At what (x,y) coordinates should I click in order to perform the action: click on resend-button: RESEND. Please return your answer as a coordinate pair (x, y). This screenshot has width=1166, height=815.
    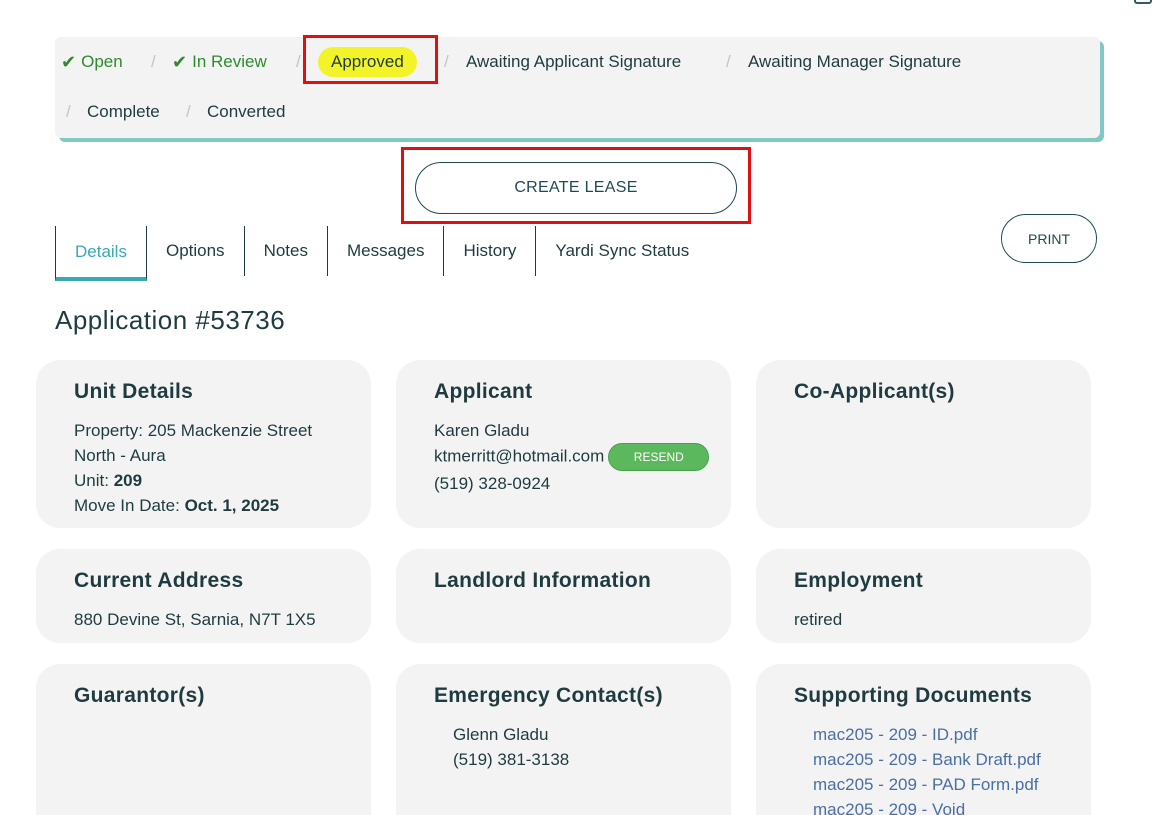
    Looking at the image, I should click on (659, 457).